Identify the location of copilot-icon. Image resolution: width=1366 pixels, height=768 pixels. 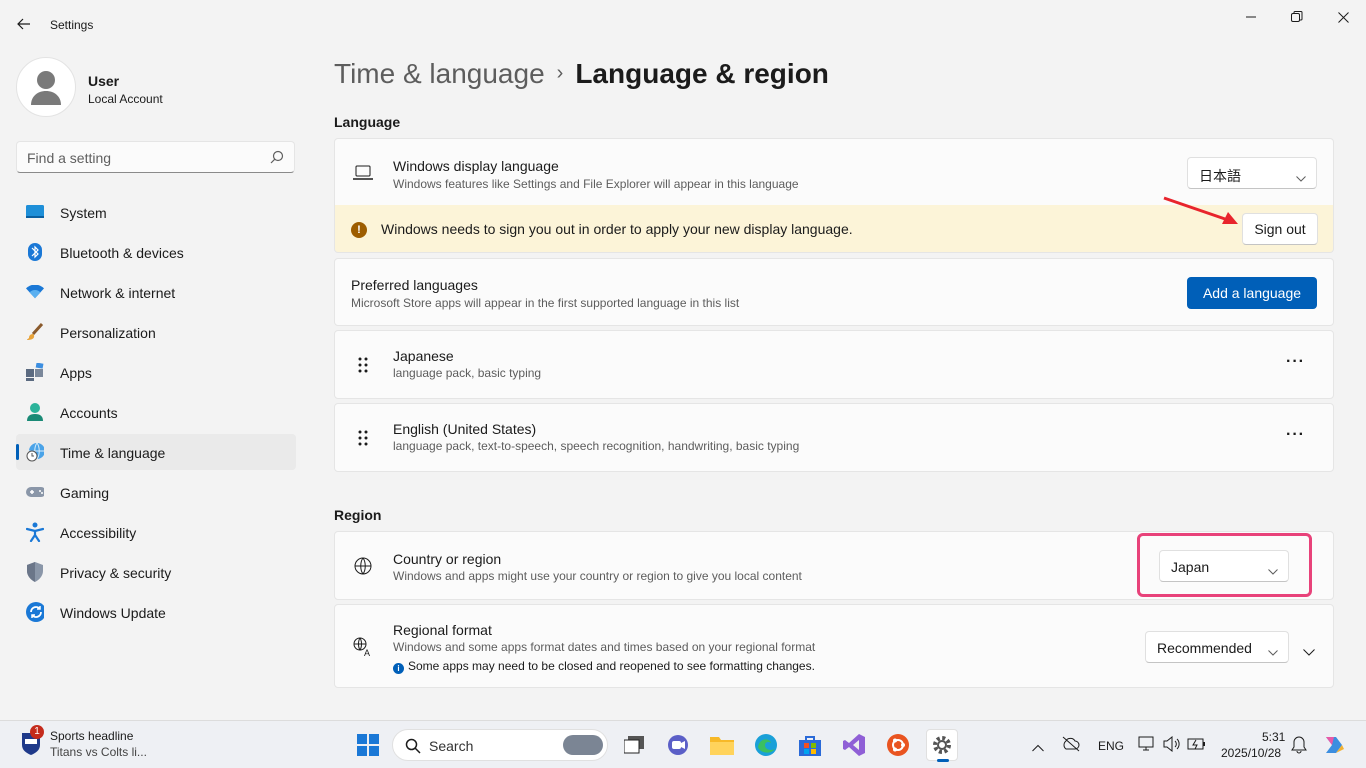
(1334, 747).